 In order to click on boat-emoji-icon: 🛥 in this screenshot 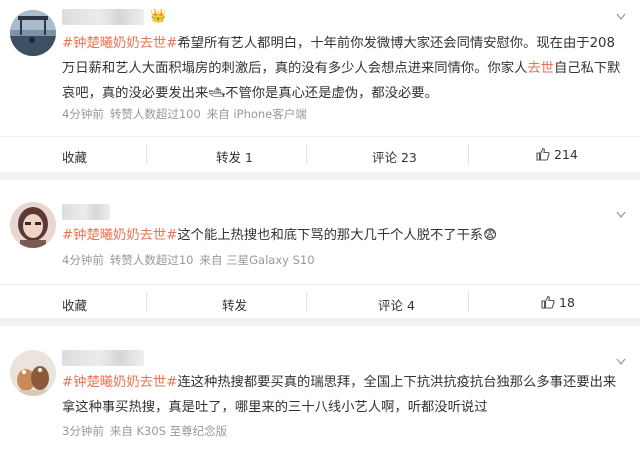, I will do `click(217, 93)`.